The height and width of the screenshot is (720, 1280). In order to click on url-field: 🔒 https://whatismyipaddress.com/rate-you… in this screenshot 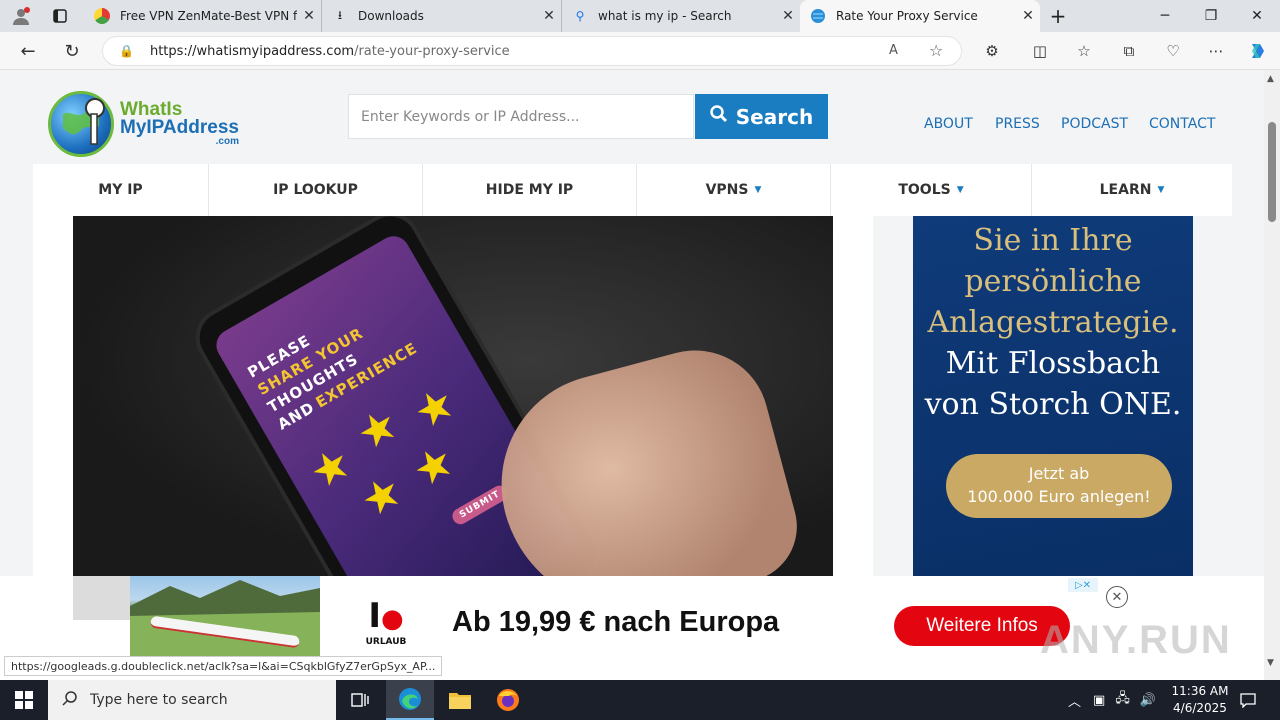, I will do `click(532, 51)`.